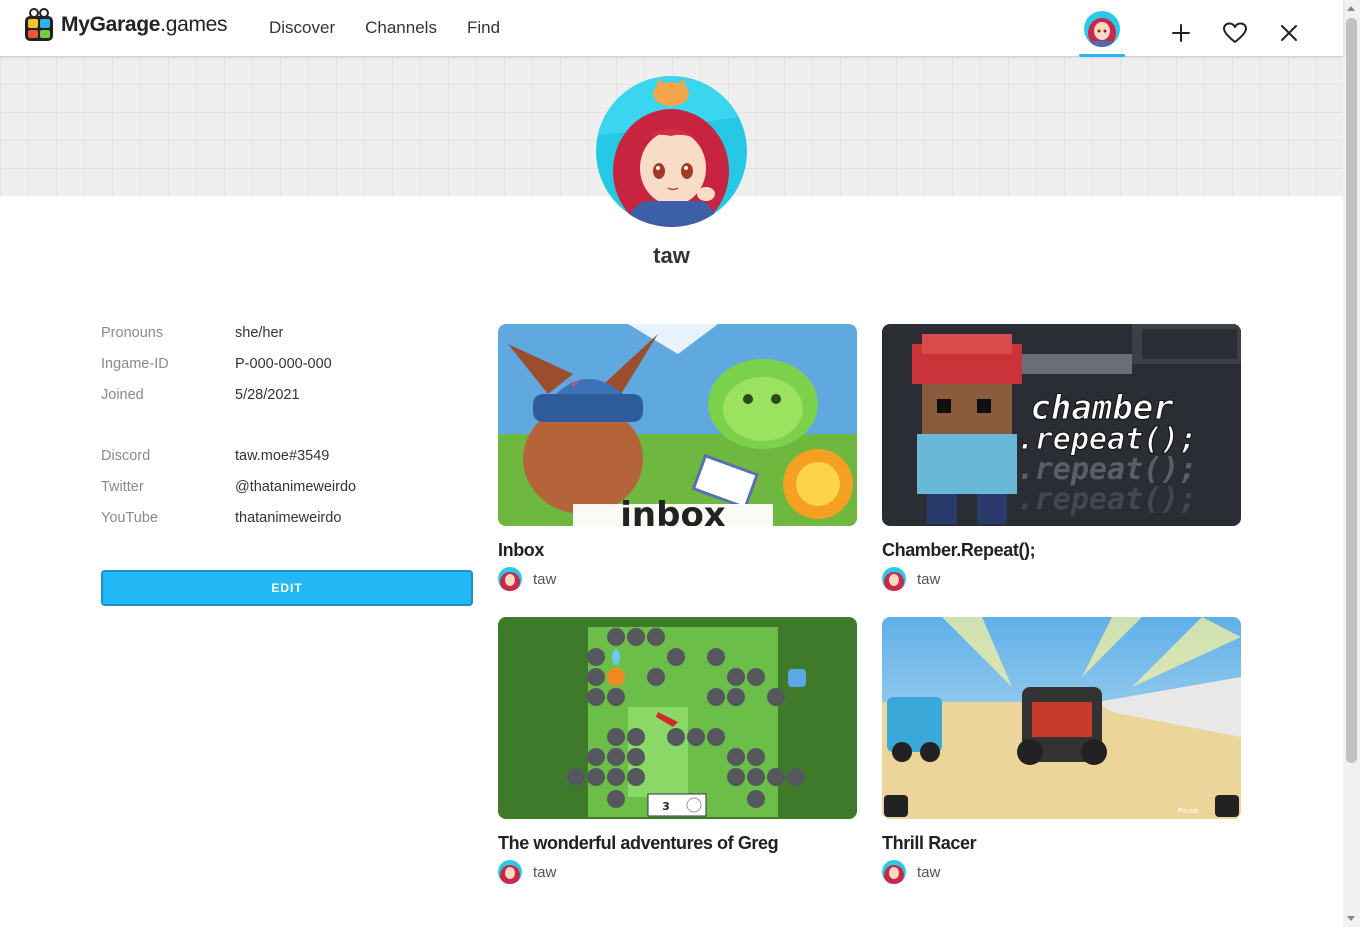 The width and height of the screenshot is (1360, 927). Describe the element at coordinates (401, 28) in the screenshot. I see `nav-channels: Channels` at that location.